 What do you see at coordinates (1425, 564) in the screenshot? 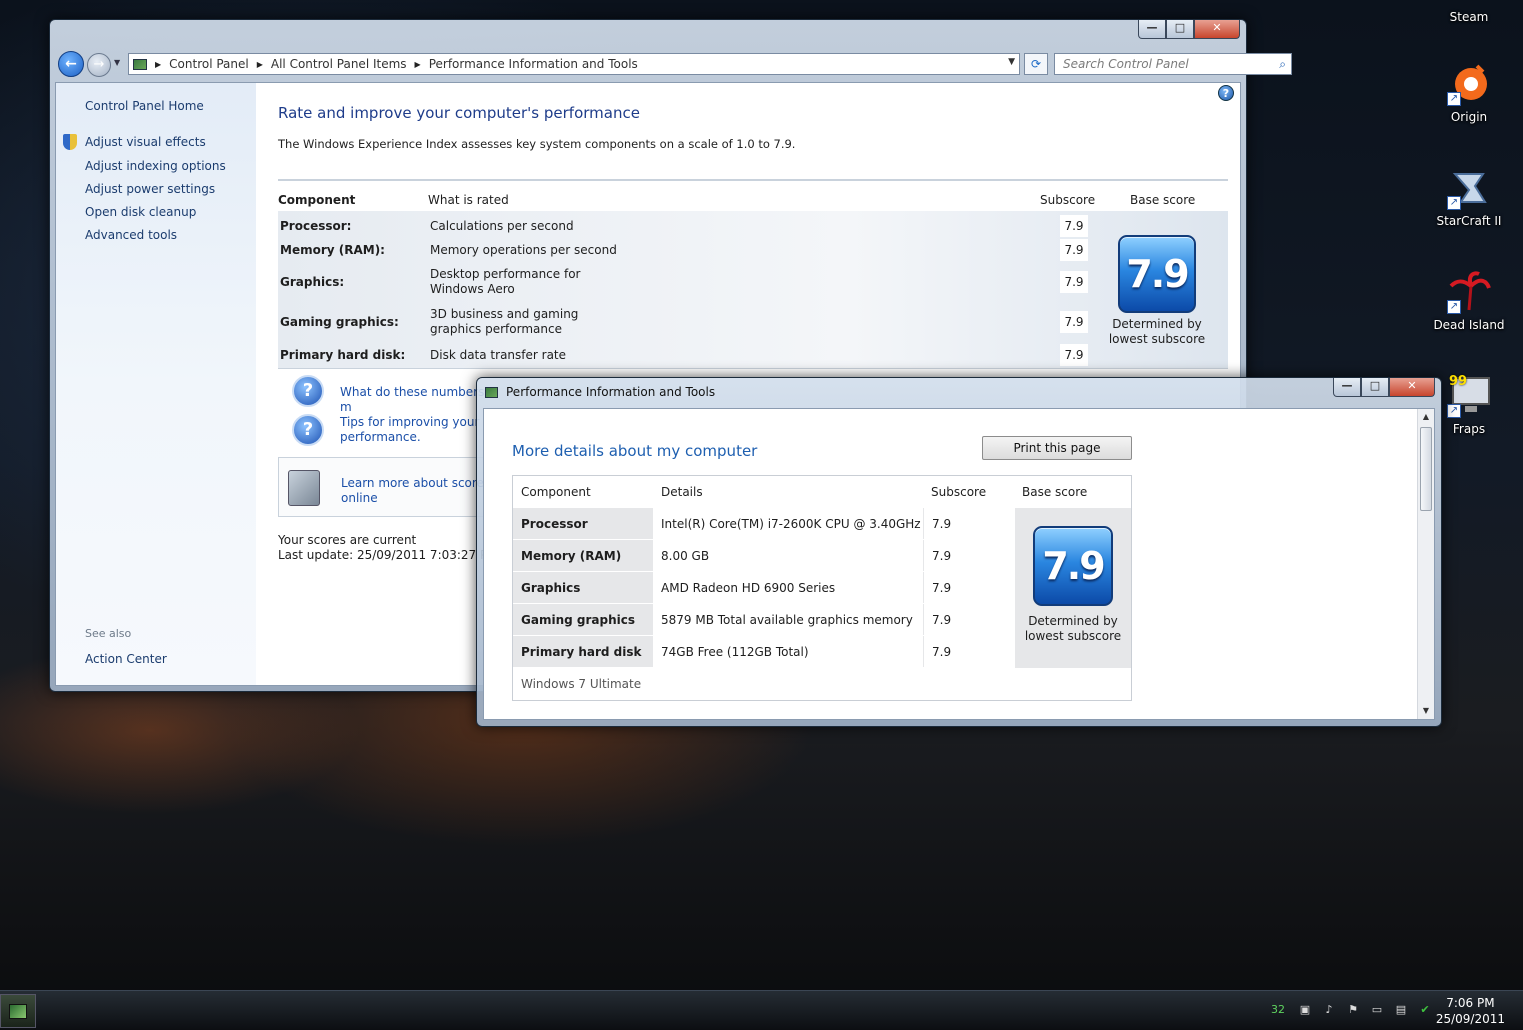
I see `vertical-scrollbar: ▲ ▼` at bounding box center [1425, 564].